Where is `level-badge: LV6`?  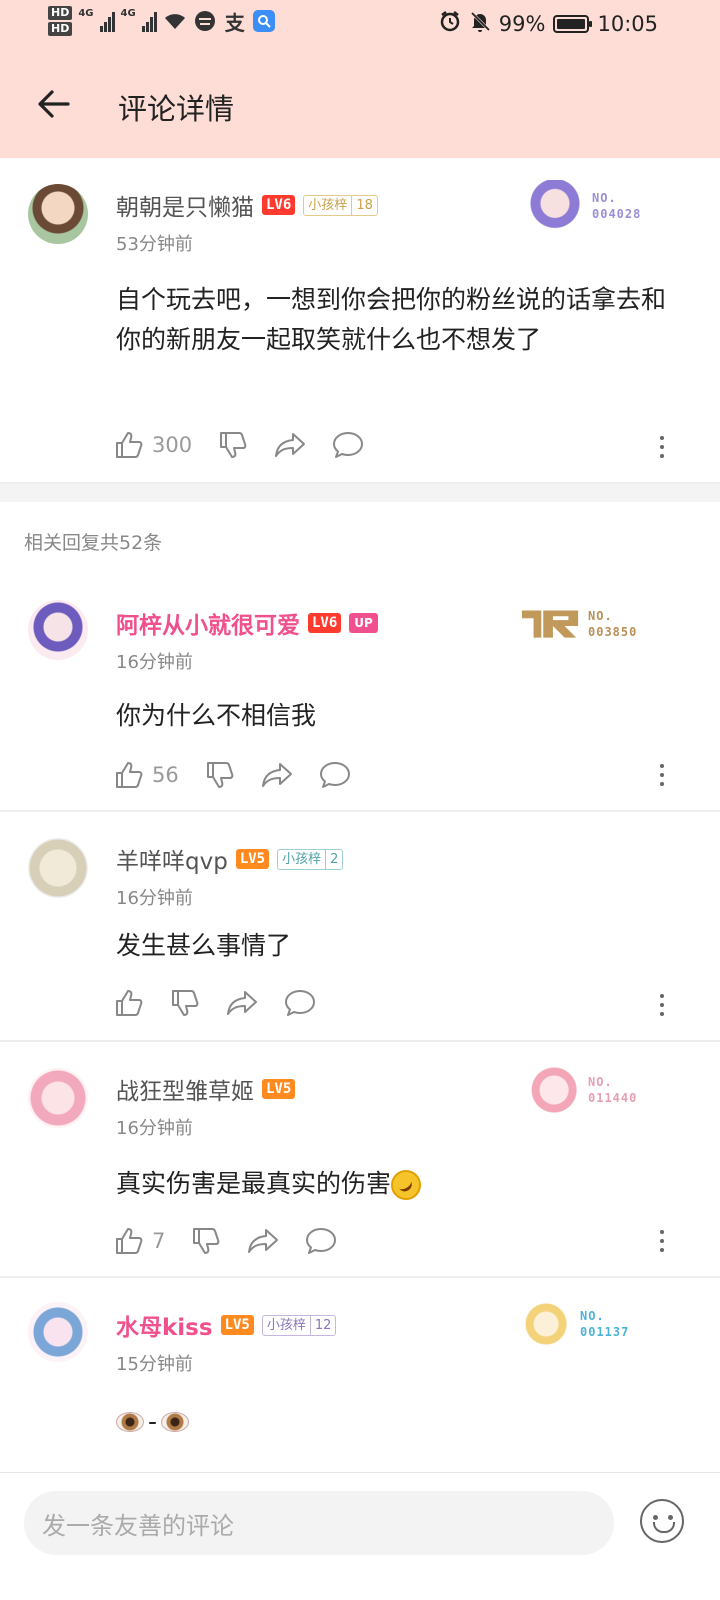
level-badge: LV6 is located at coordinates (325, 623).